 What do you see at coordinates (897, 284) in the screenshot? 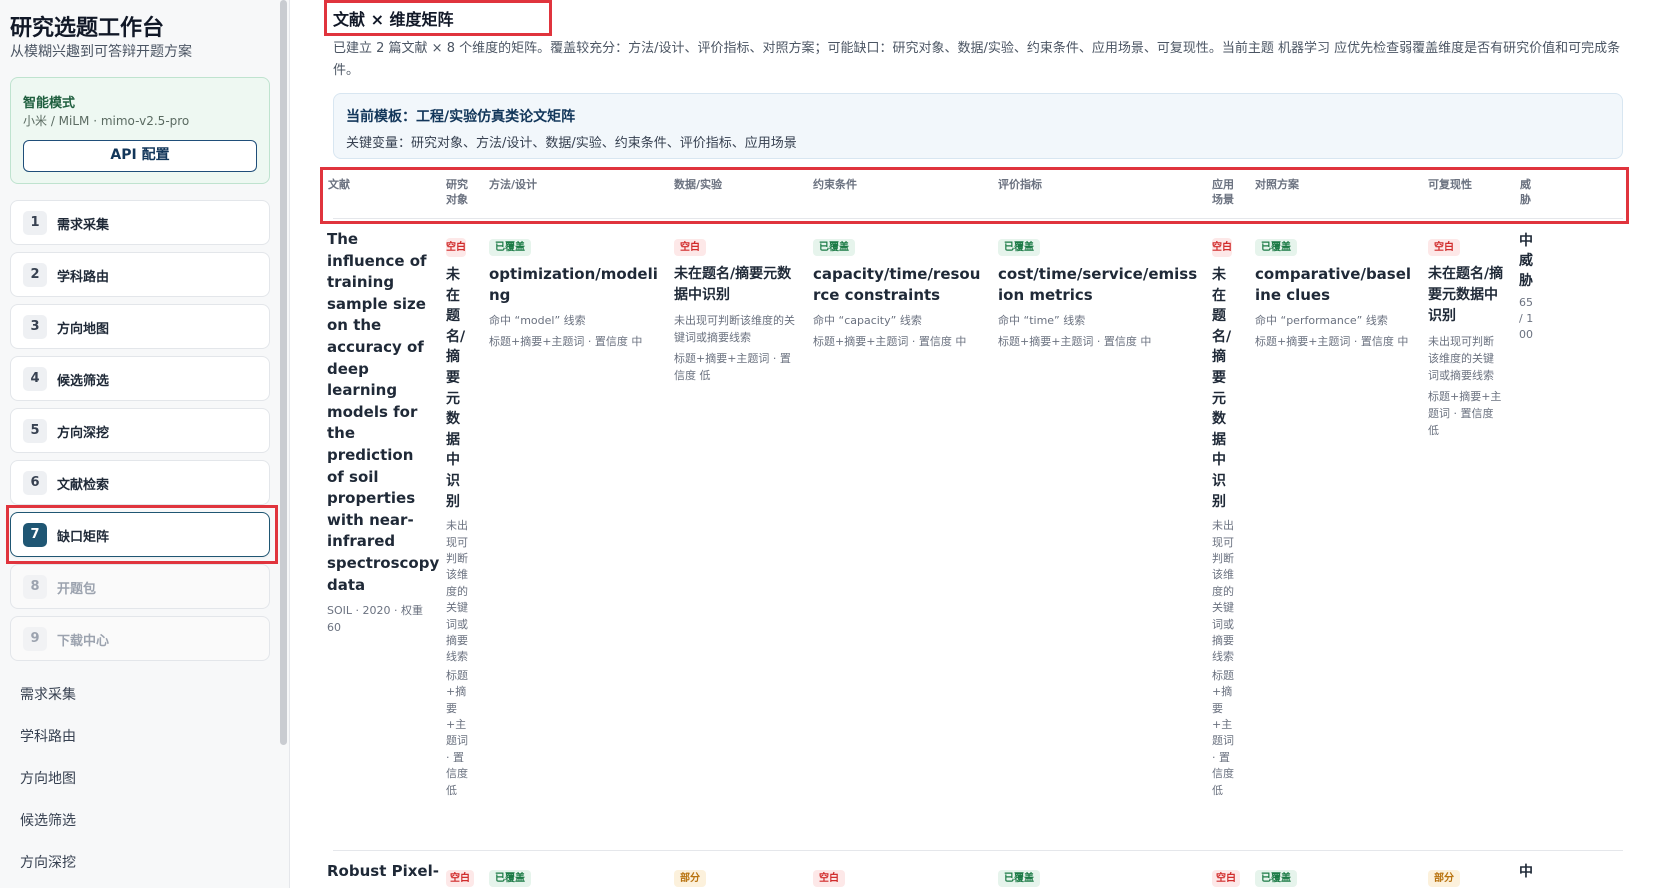
I see `coverage-title: capacity/time/resource constraints` at bounding box center [897, 284].